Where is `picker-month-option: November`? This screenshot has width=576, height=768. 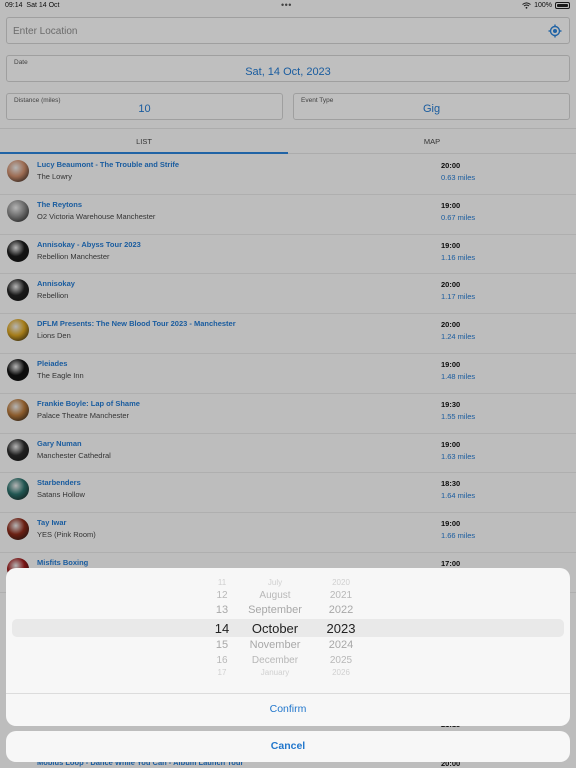 picker-month-option: November is located at coordinates (275, 645).